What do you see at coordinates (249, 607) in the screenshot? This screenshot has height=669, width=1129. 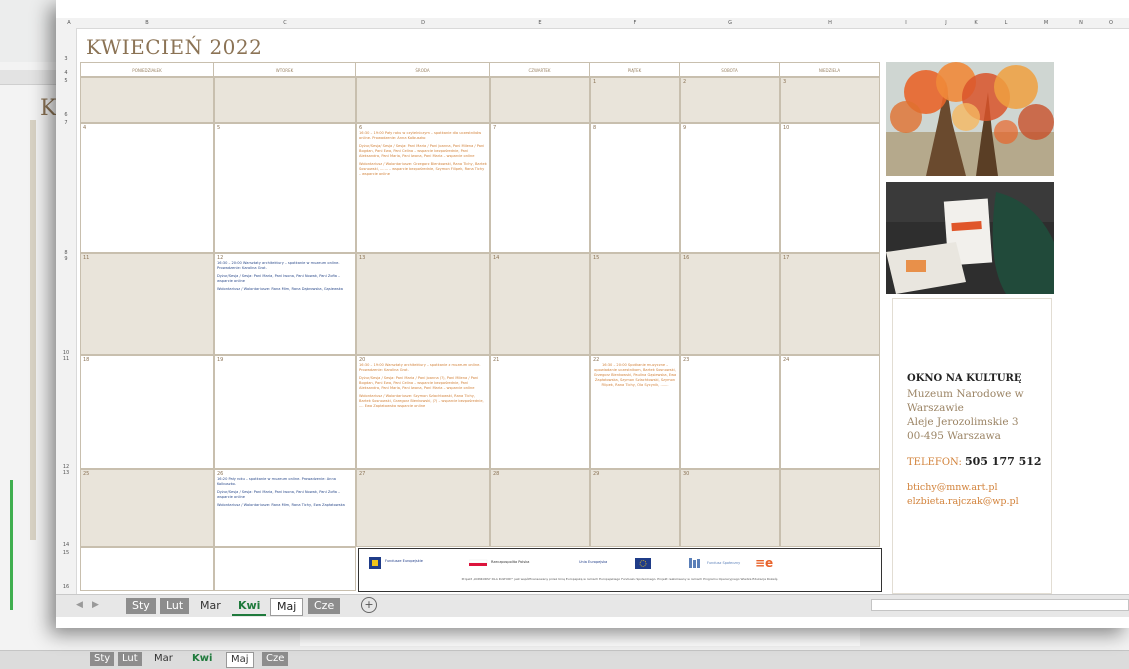 I see `tab-kwi: Kwi` at bounding box center [249, 607].